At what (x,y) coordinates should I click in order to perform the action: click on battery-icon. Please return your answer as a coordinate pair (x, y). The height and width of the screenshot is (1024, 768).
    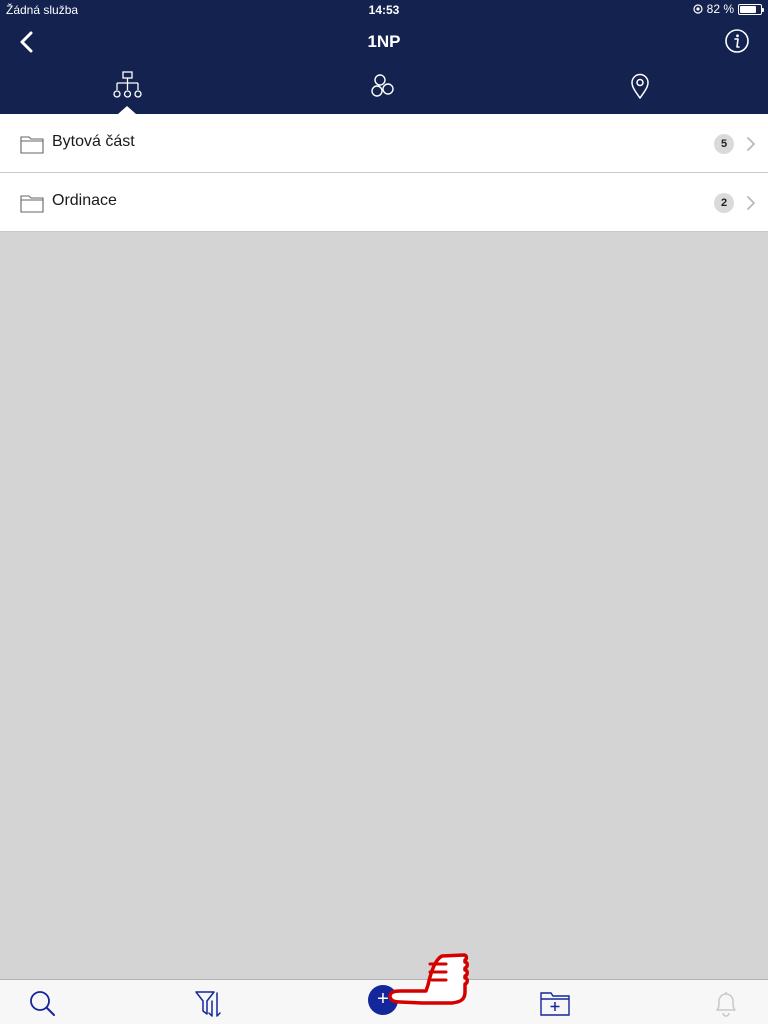
    Looking at the image, I should click on (751, 9).